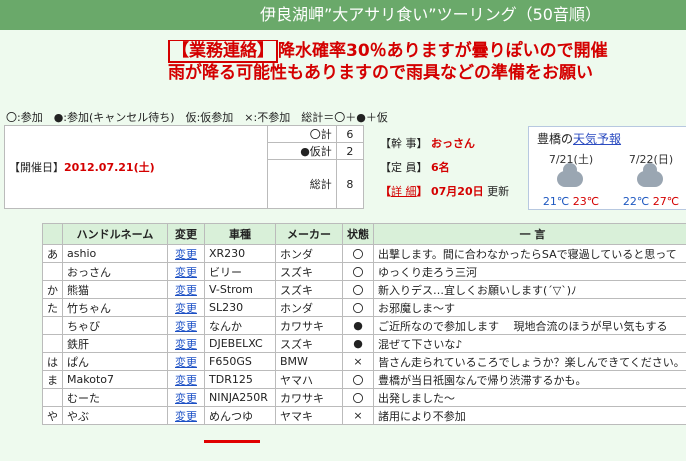 The height and width of the screenshot is (461, 686). What do you see at coordinates (453, 143) in the screenshot?
I see `organizer-value: おっさん` at bounding box center [453, 143].